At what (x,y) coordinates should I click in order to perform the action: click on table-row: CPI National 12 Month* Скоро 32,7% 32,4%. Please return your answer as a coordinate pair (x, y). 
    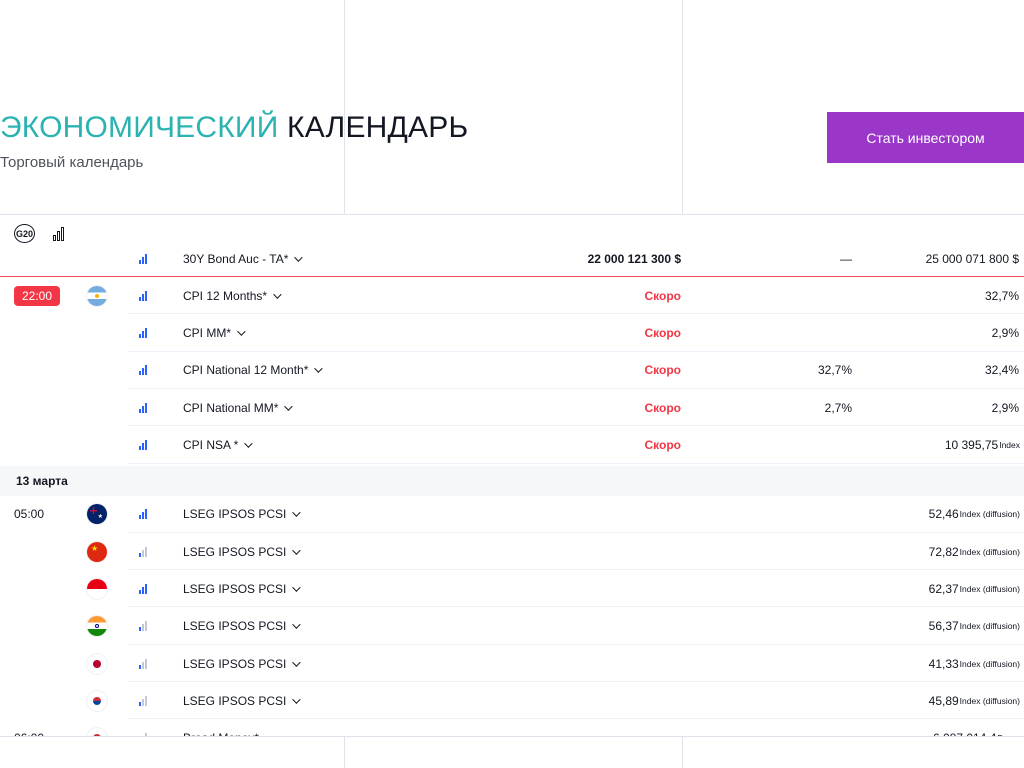
    Looking at the image, I should click on (512, 370).